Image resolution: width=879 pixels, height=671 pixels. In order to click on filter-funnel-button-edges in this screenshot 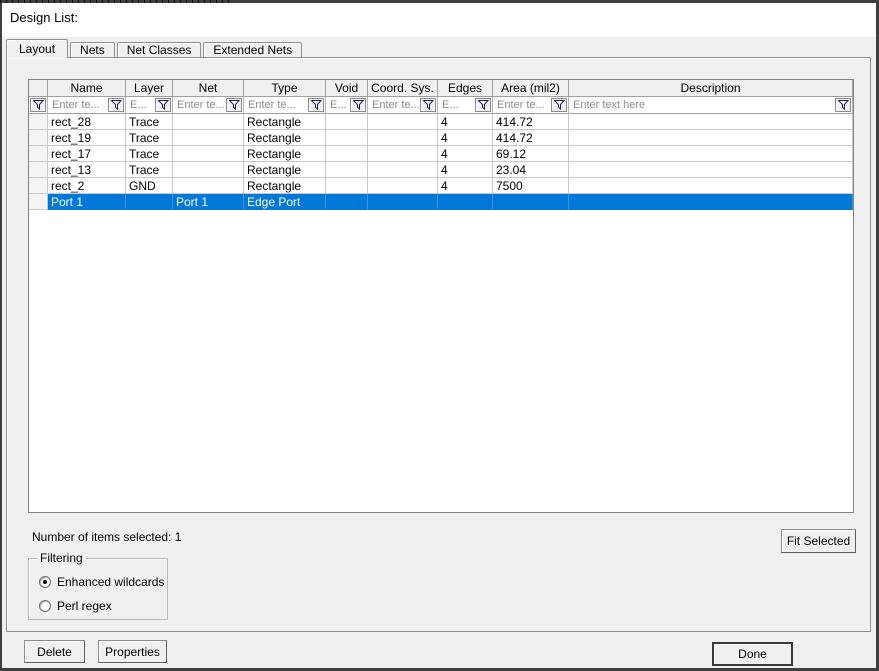, I will do `click(483, 105)`.